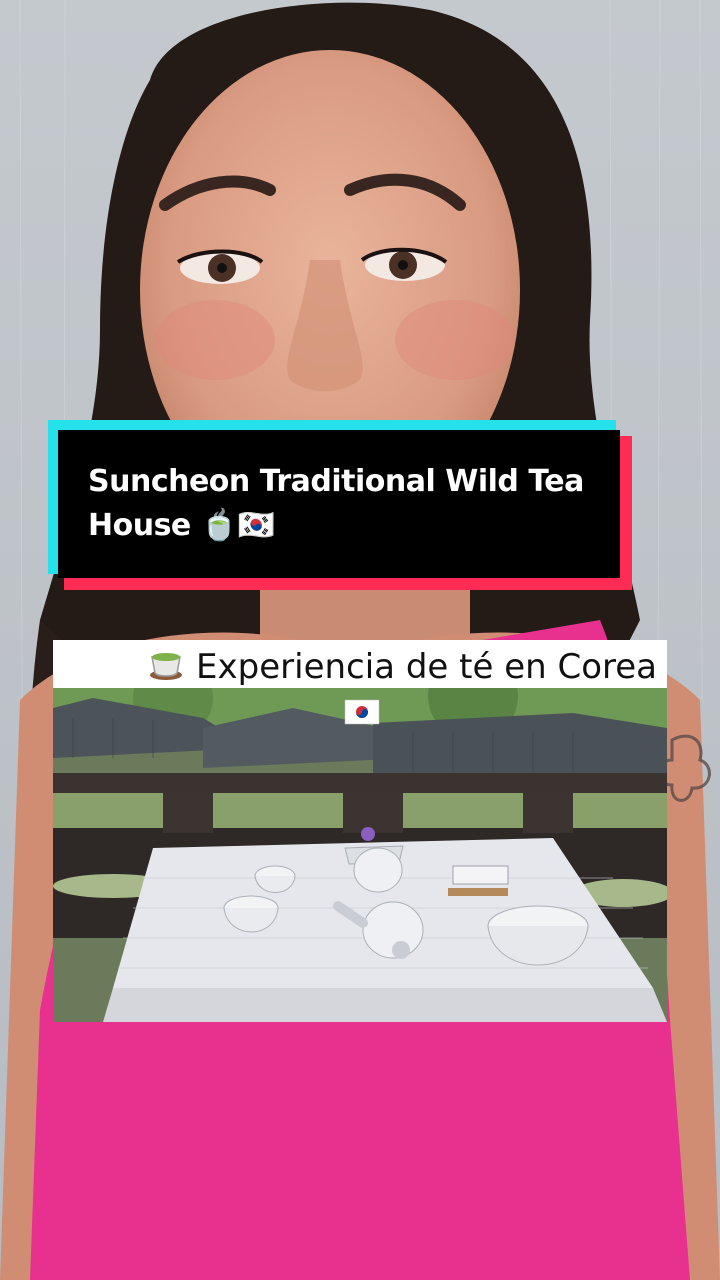 The image size is (720, 1280). I want to click on caption-bar: Experiencia de té en Corea, so click(360, 664).